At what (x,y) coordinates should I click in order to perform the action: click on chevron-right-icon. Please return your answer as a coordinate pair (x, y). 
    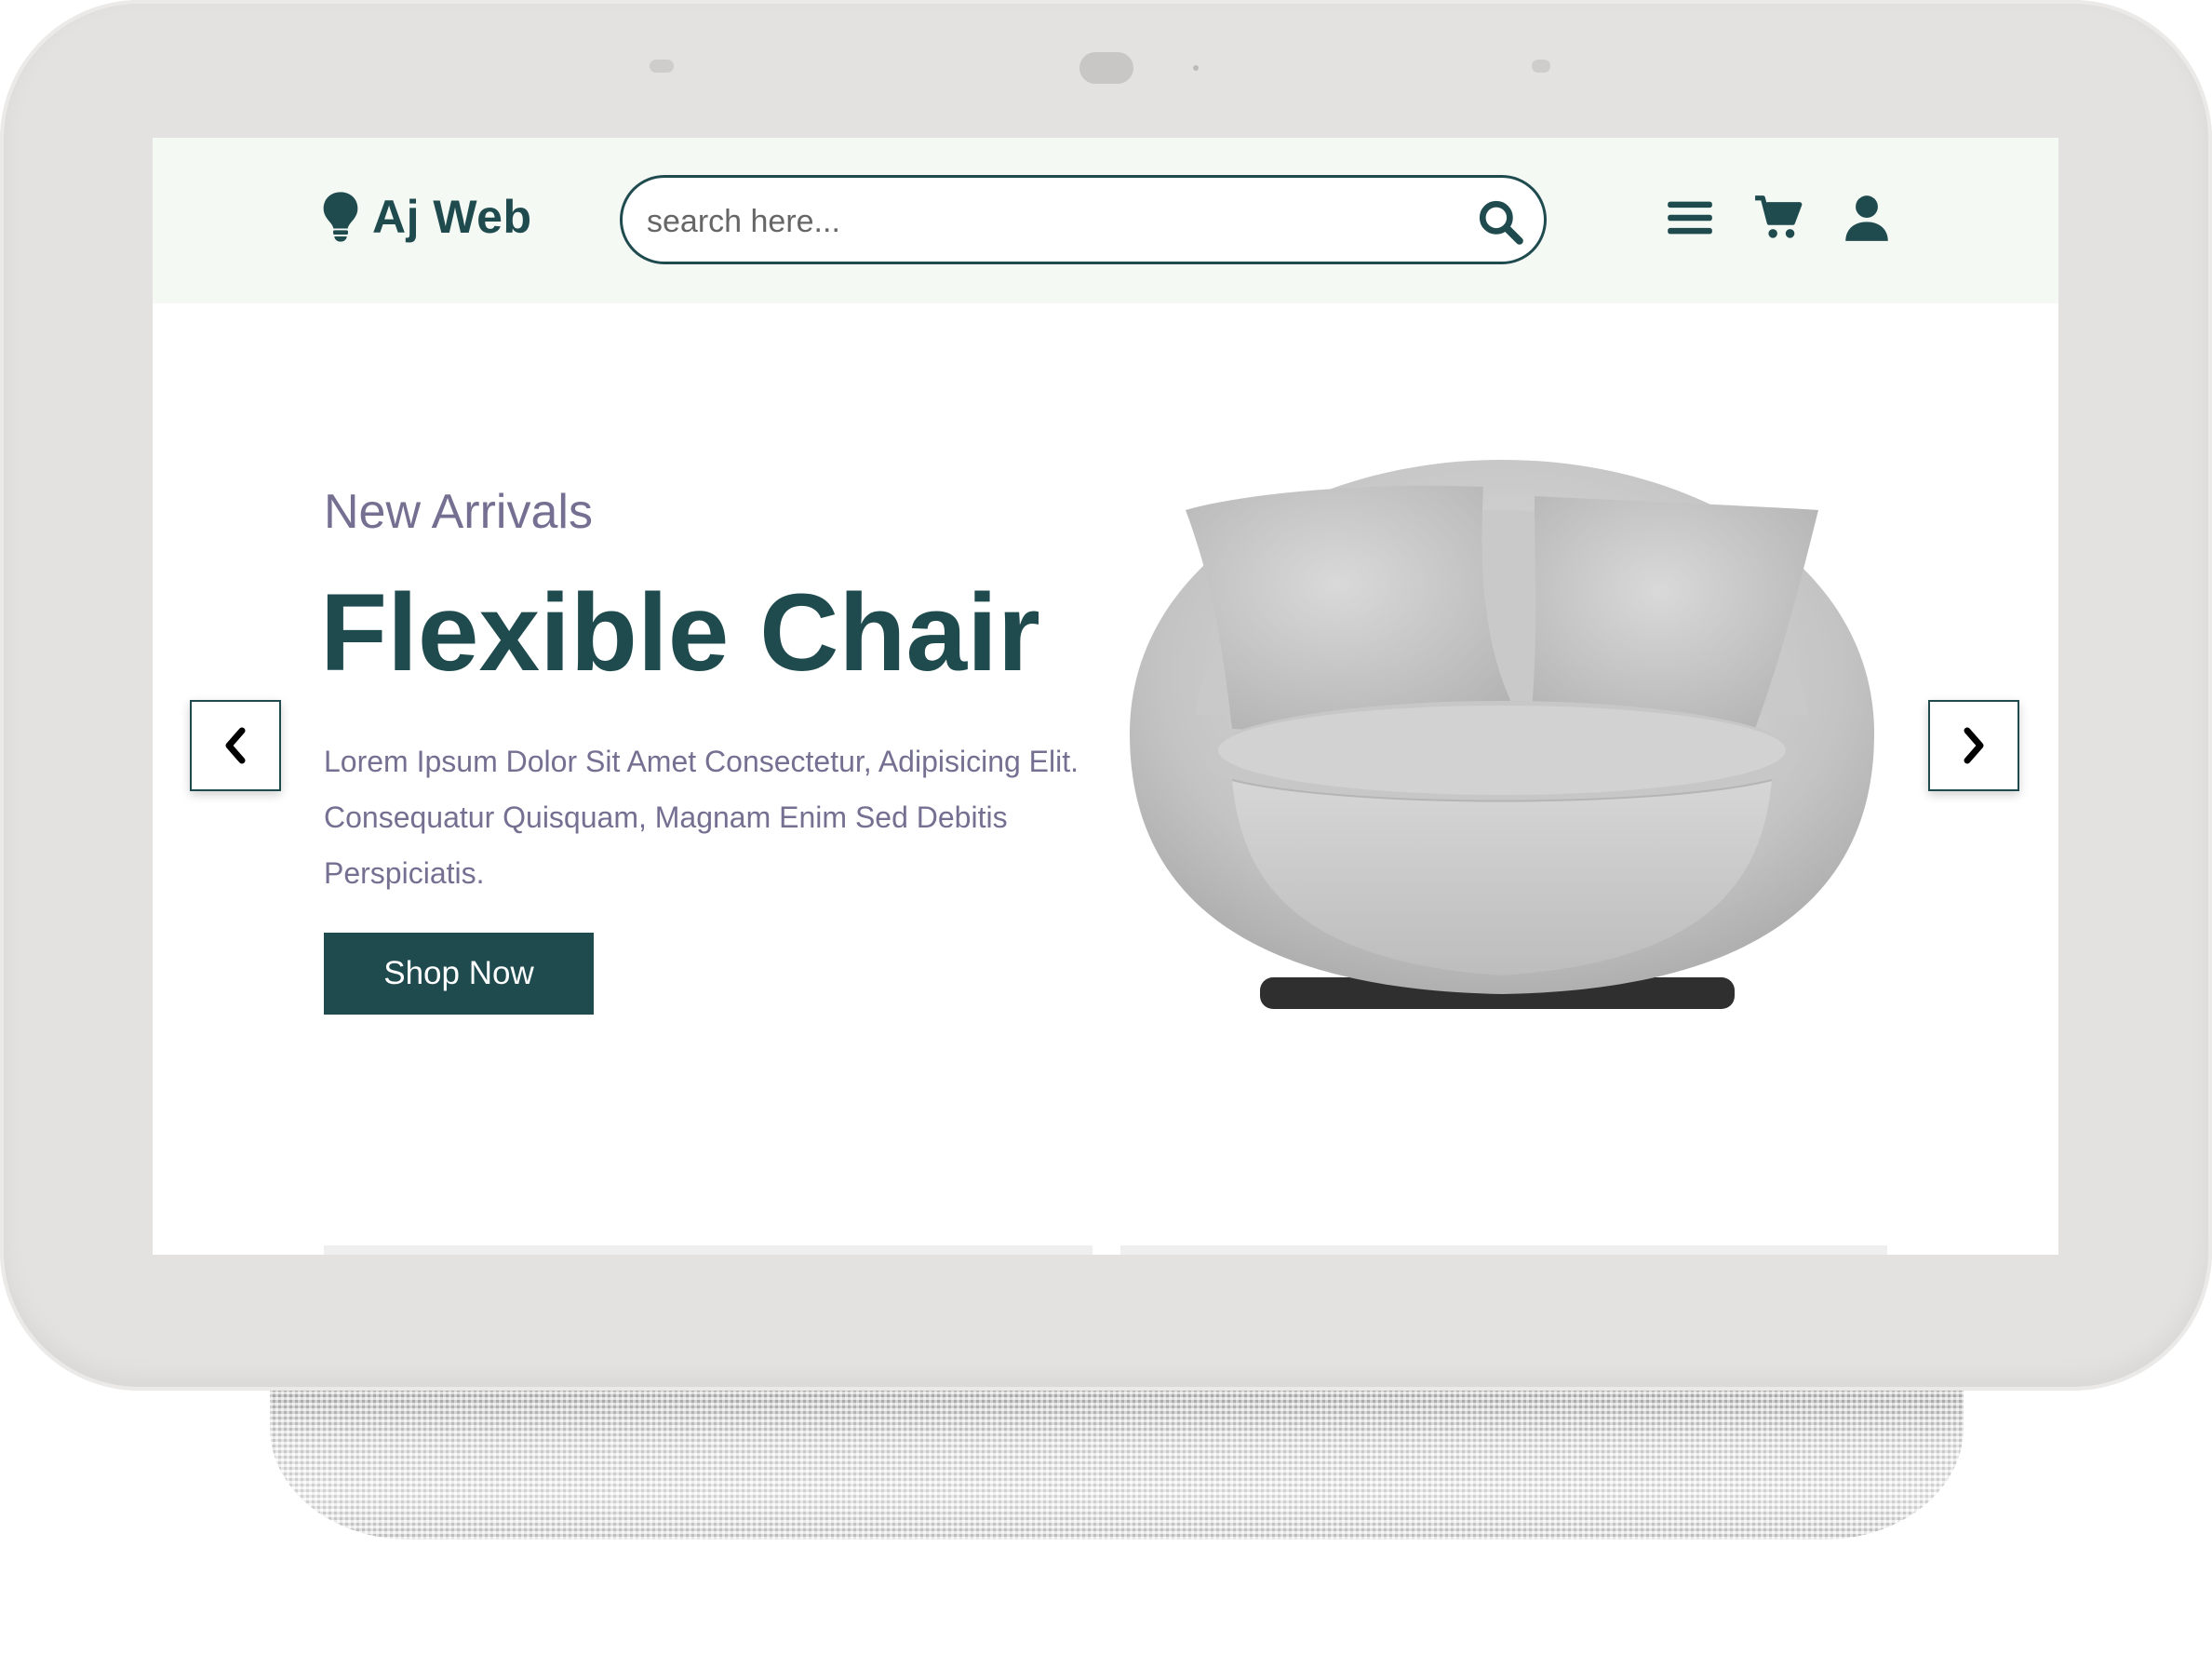
    Looking at the image, I should click on (1974, 745).